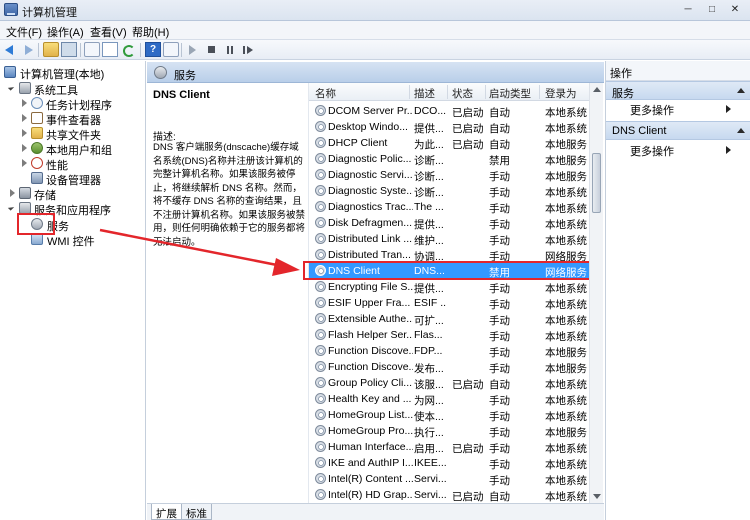 Image resolution: width=750 pixels, height=520 pixels. Describe the element at coordinates (452, 351) in the screenshot. I see `service-row: Function Discove... FDP... 手动 本地服务` at that location.